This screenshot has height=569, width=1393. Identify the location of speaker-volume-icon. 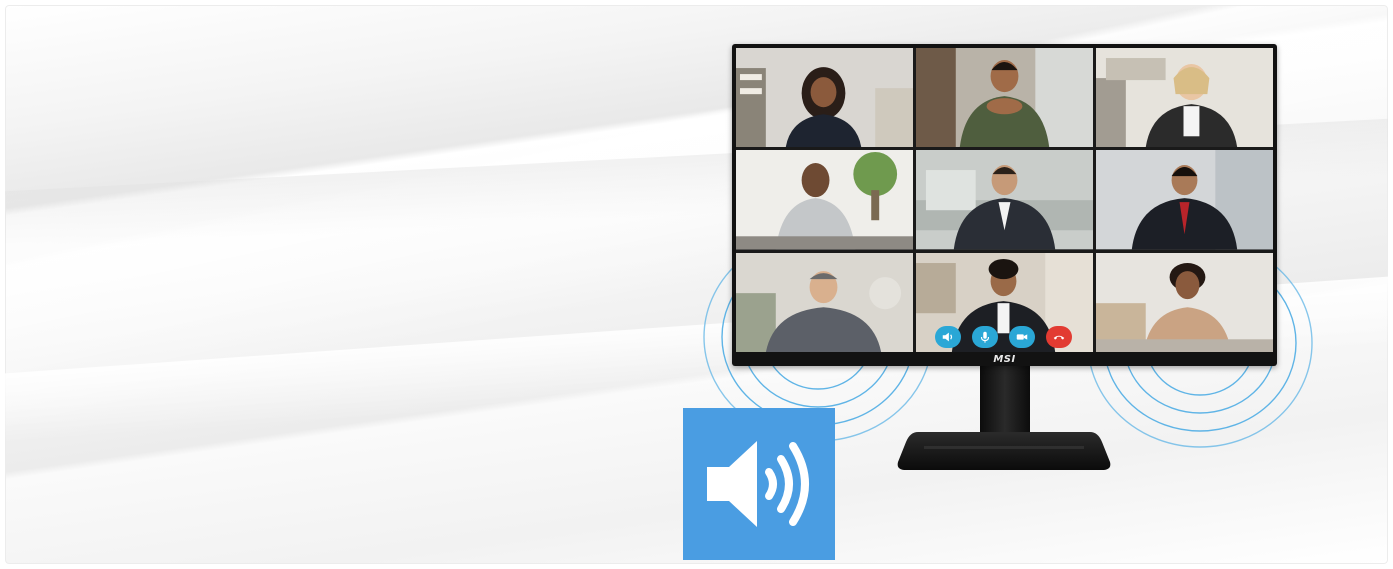
(758, 484).